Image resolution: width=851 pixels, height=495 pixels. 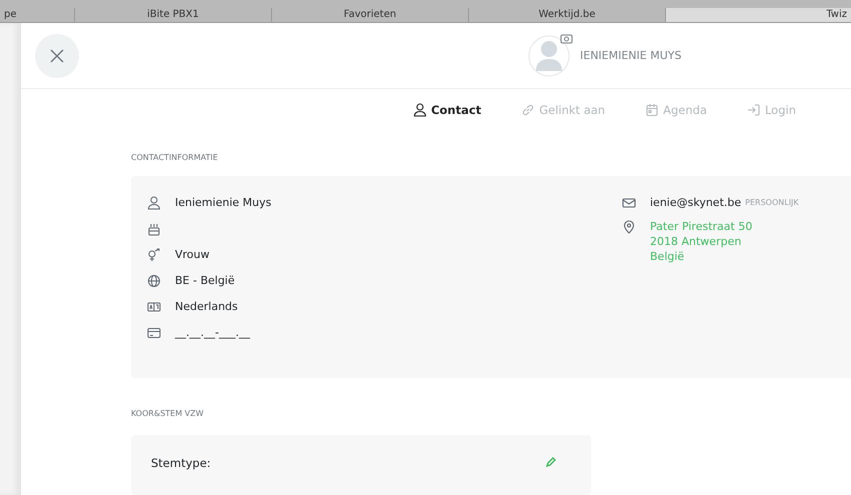 I want to click on bookmark-tab: Favorieten, so click(x=369, y=15).